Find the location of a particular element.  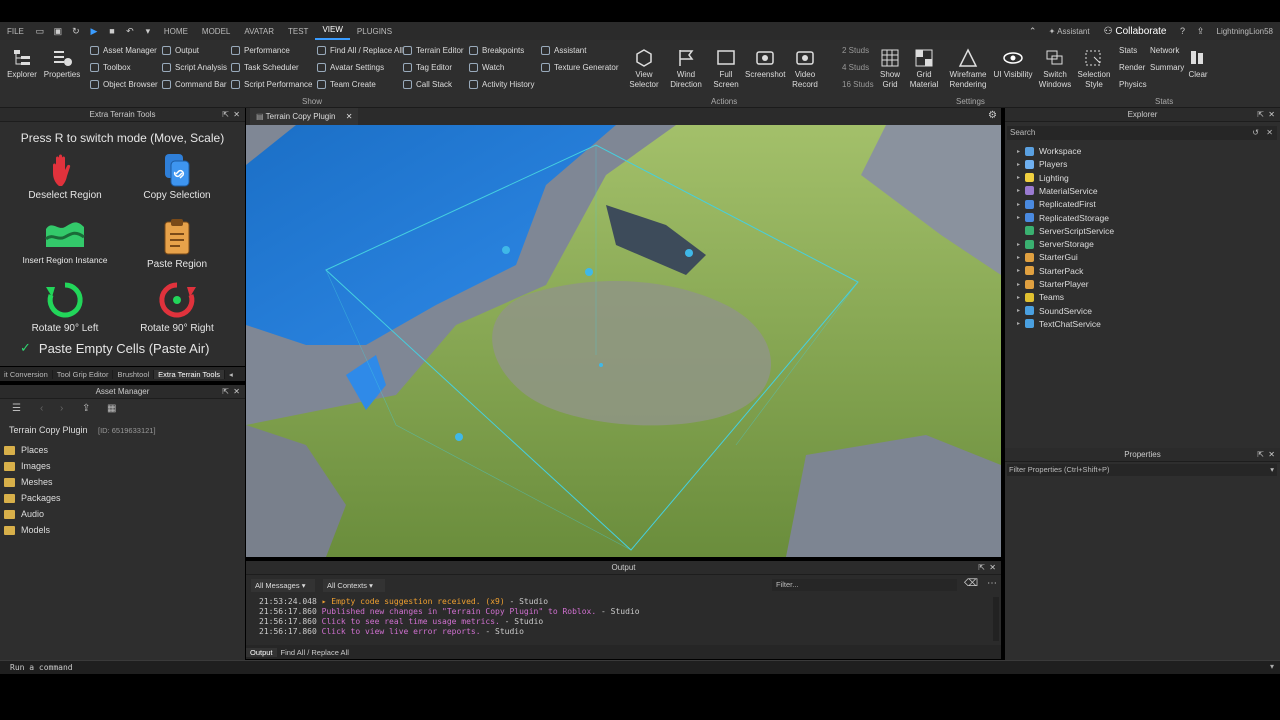

video-record-button: Video Record is located at coordinates (805, 69).